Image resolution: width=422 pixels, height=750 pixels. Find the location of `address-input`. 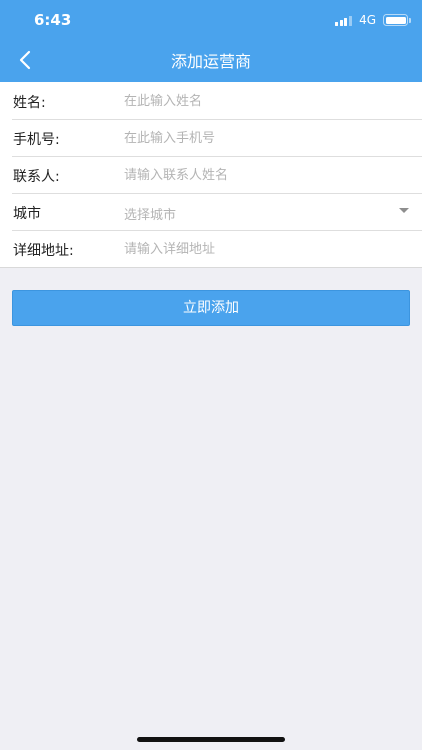

address-input is located at coordinates (259, 249).